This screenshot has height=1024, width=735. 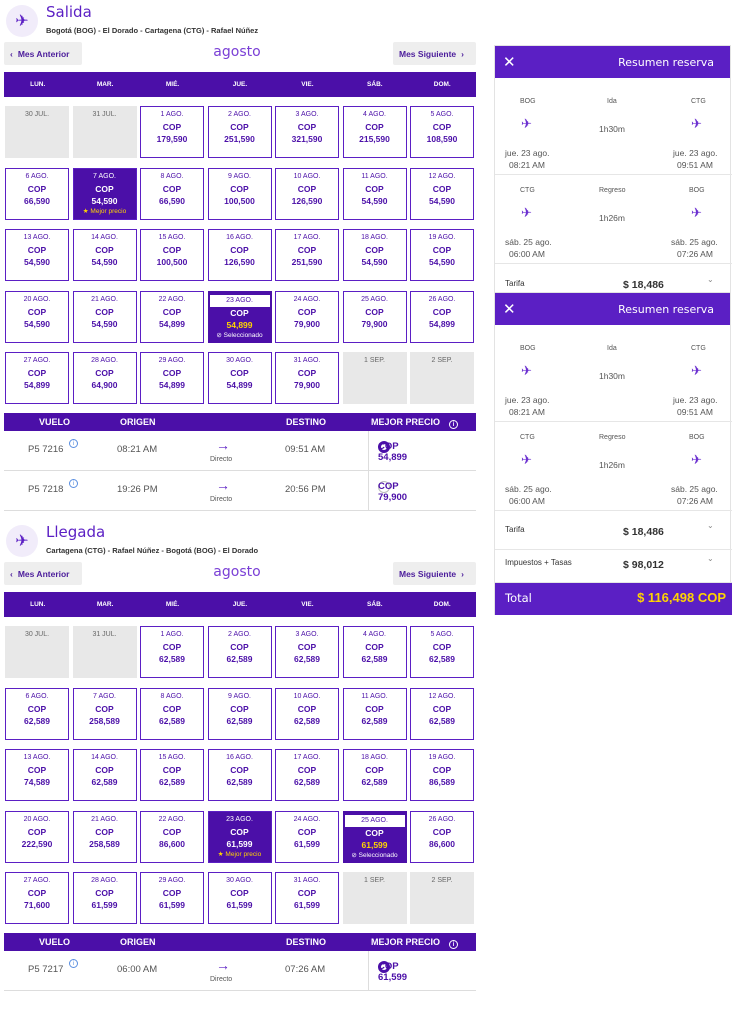 I want to click on calendar-day: 14 AGO. COP 62,589, so click(x=104, y=775).